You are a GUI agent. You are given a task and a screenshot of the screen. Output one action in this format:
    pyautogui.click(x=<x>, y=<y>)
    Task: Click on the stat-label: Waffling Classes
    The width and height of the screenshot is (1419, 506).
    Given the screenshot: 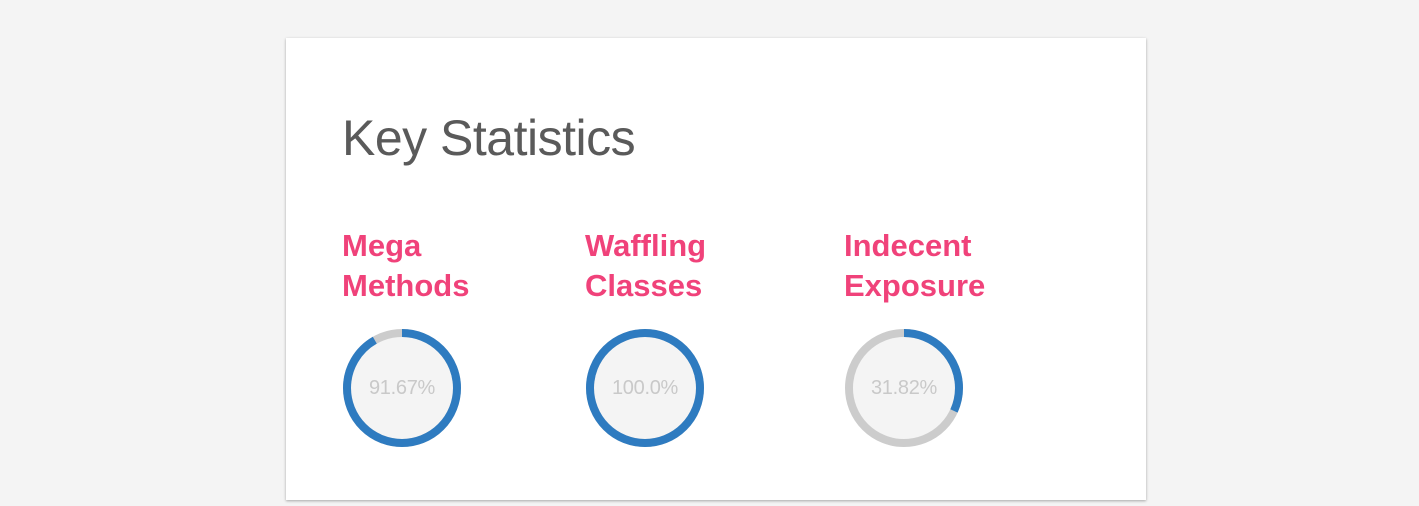 What is the action you would take?
    pyautogui.click(x=646, y=265)
    